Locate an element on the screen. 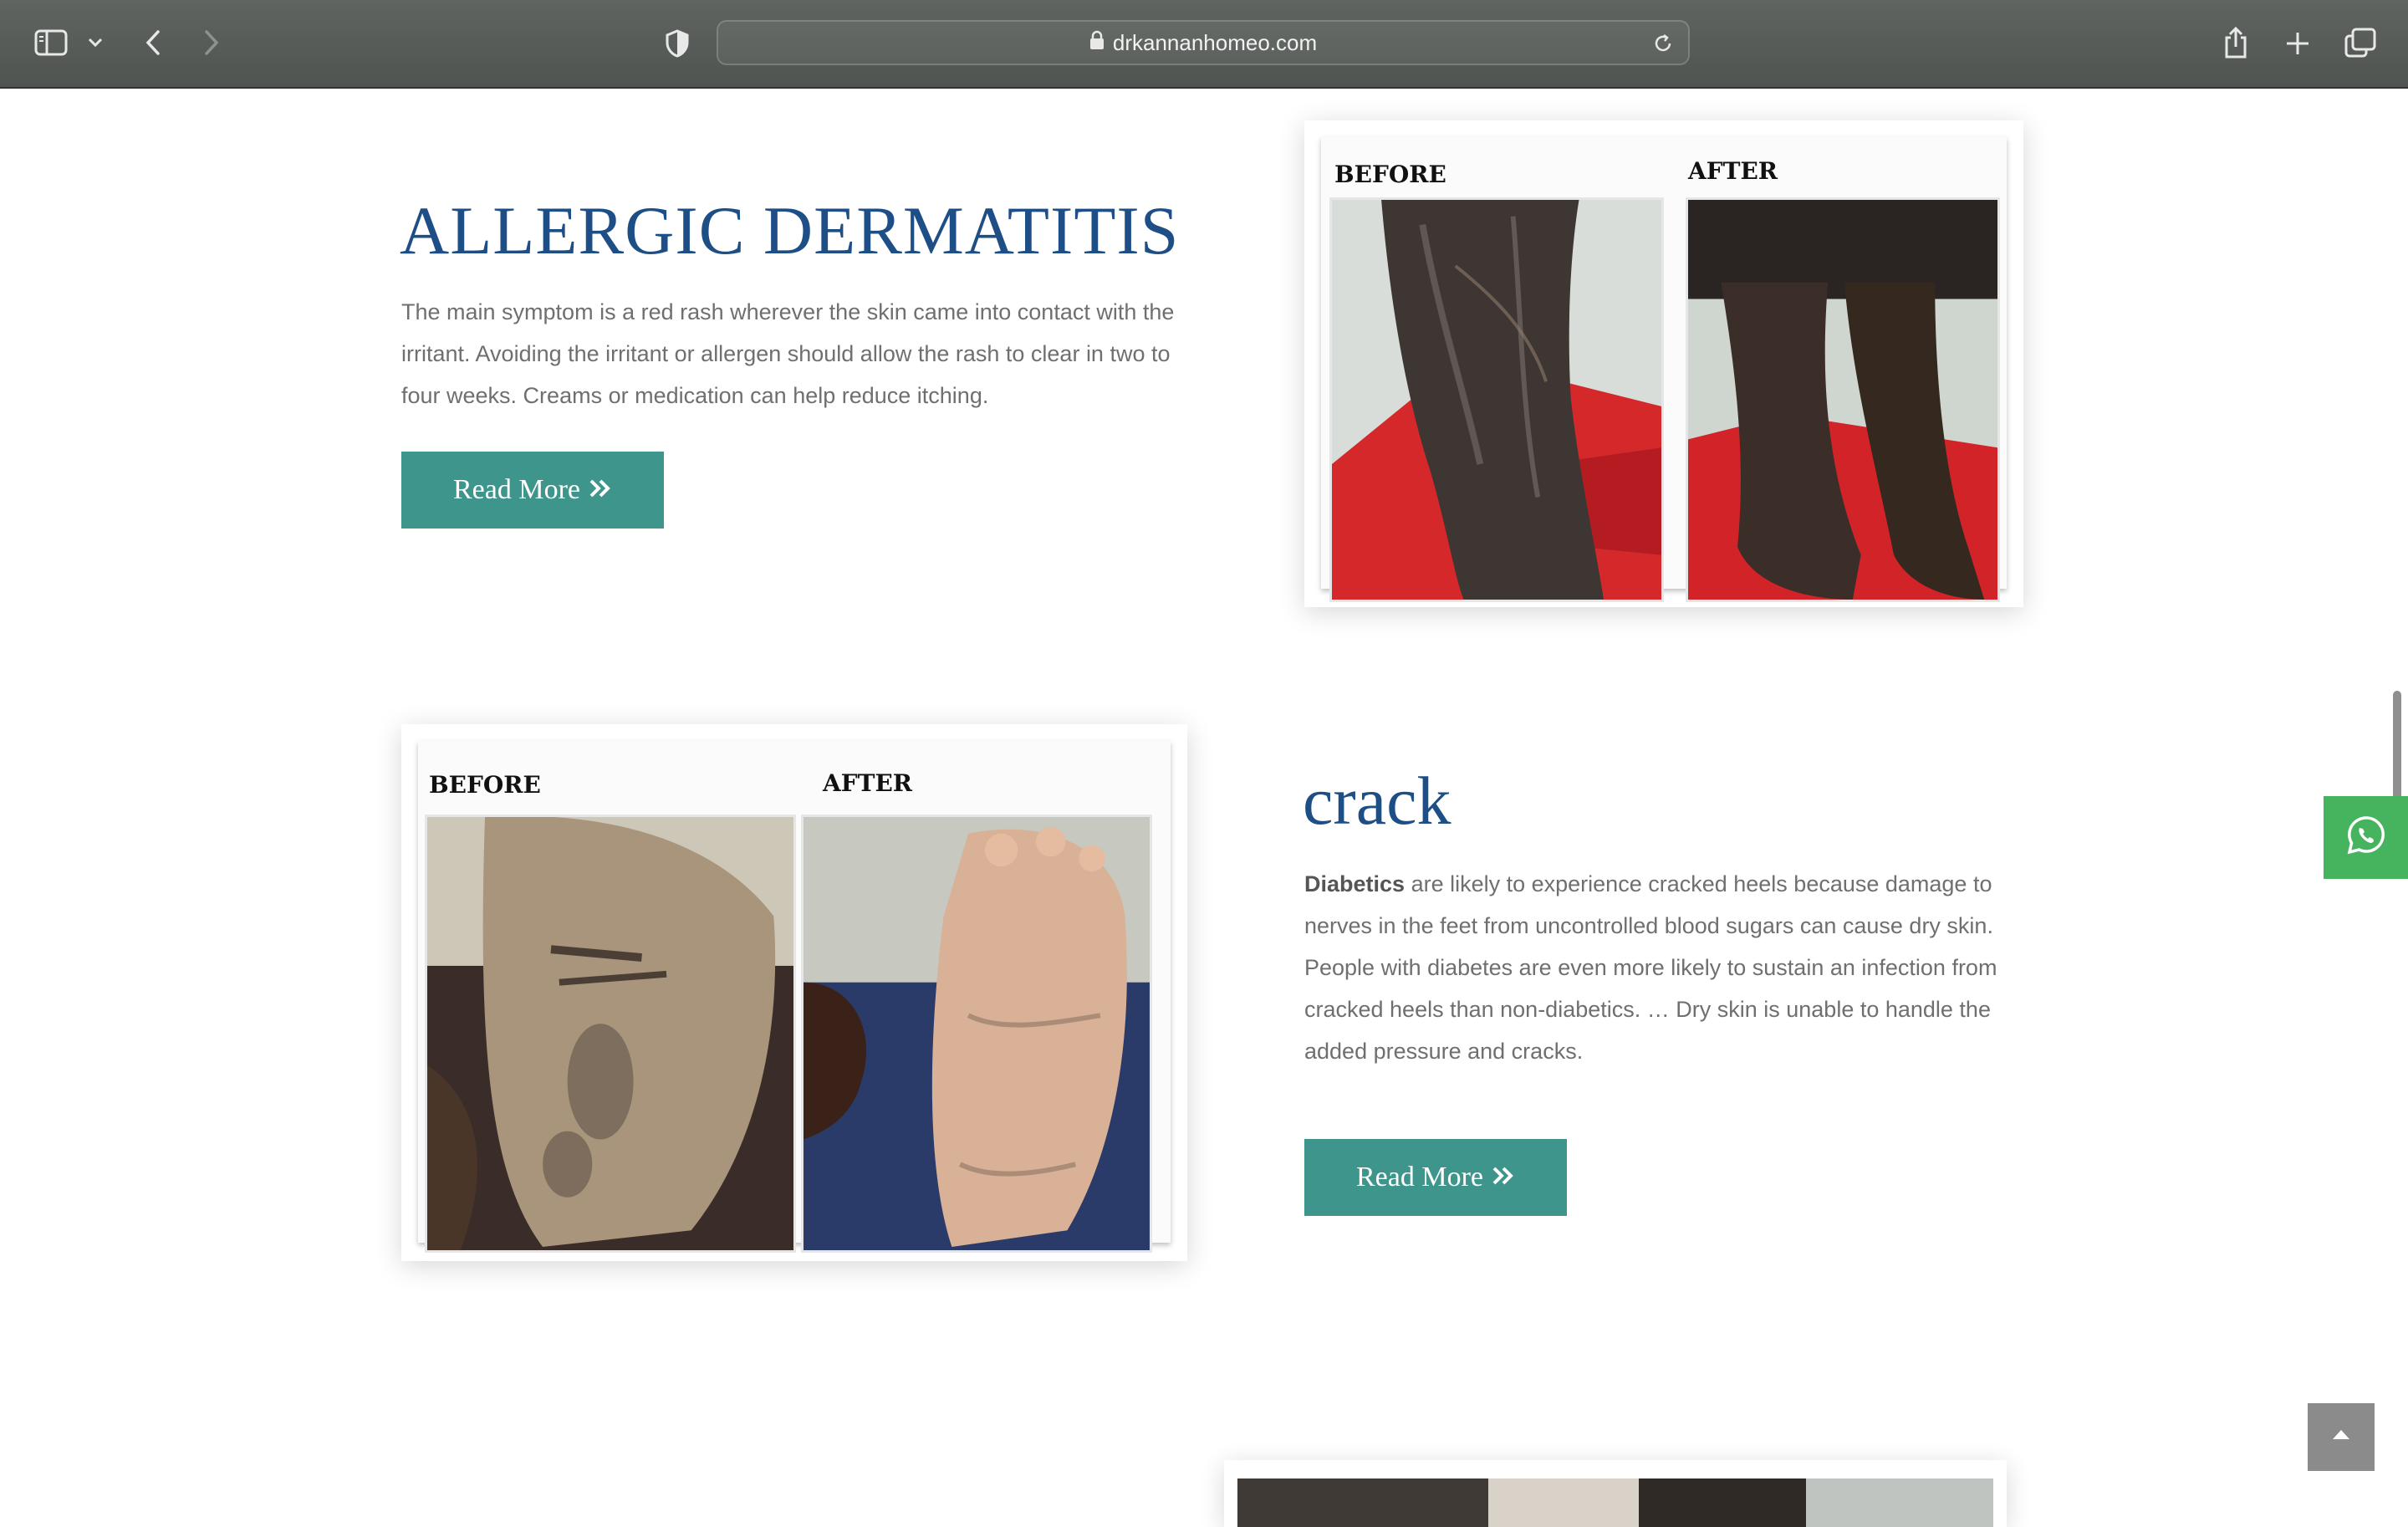 Image resolution: width=2408 pixels, height=1527 pixels. after-photo-foot is located at coordinates (976, 1034).